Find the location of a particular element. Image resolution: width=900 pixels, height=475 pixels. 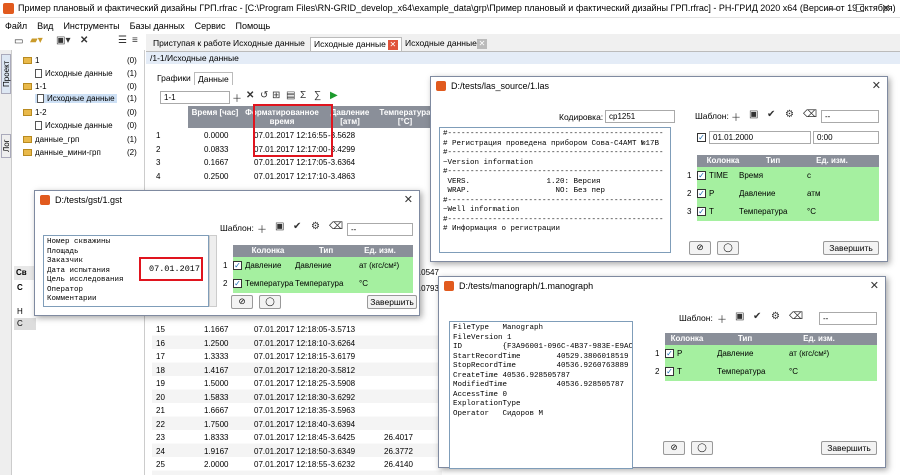

close-tab-icon: ✕ is located at coordinates (392, 45).